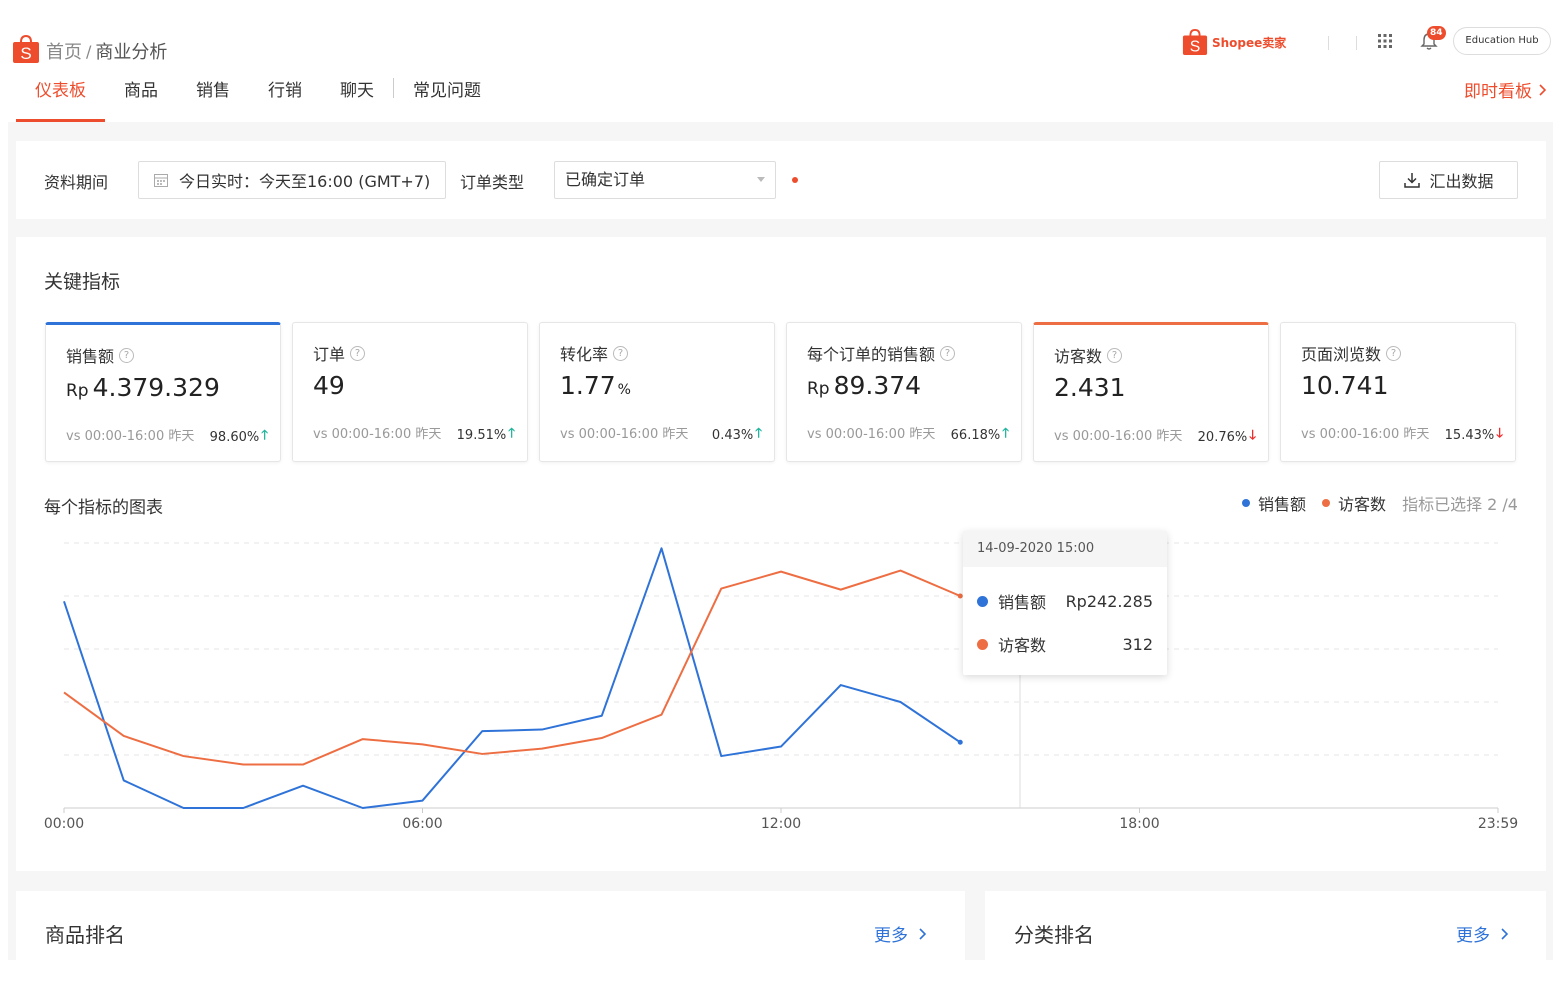  What do you see at coordinates (1109, 601) in the screenshot?
I see `tooltip-row-value: Rp242.285` at bounding box center [1109, 601].